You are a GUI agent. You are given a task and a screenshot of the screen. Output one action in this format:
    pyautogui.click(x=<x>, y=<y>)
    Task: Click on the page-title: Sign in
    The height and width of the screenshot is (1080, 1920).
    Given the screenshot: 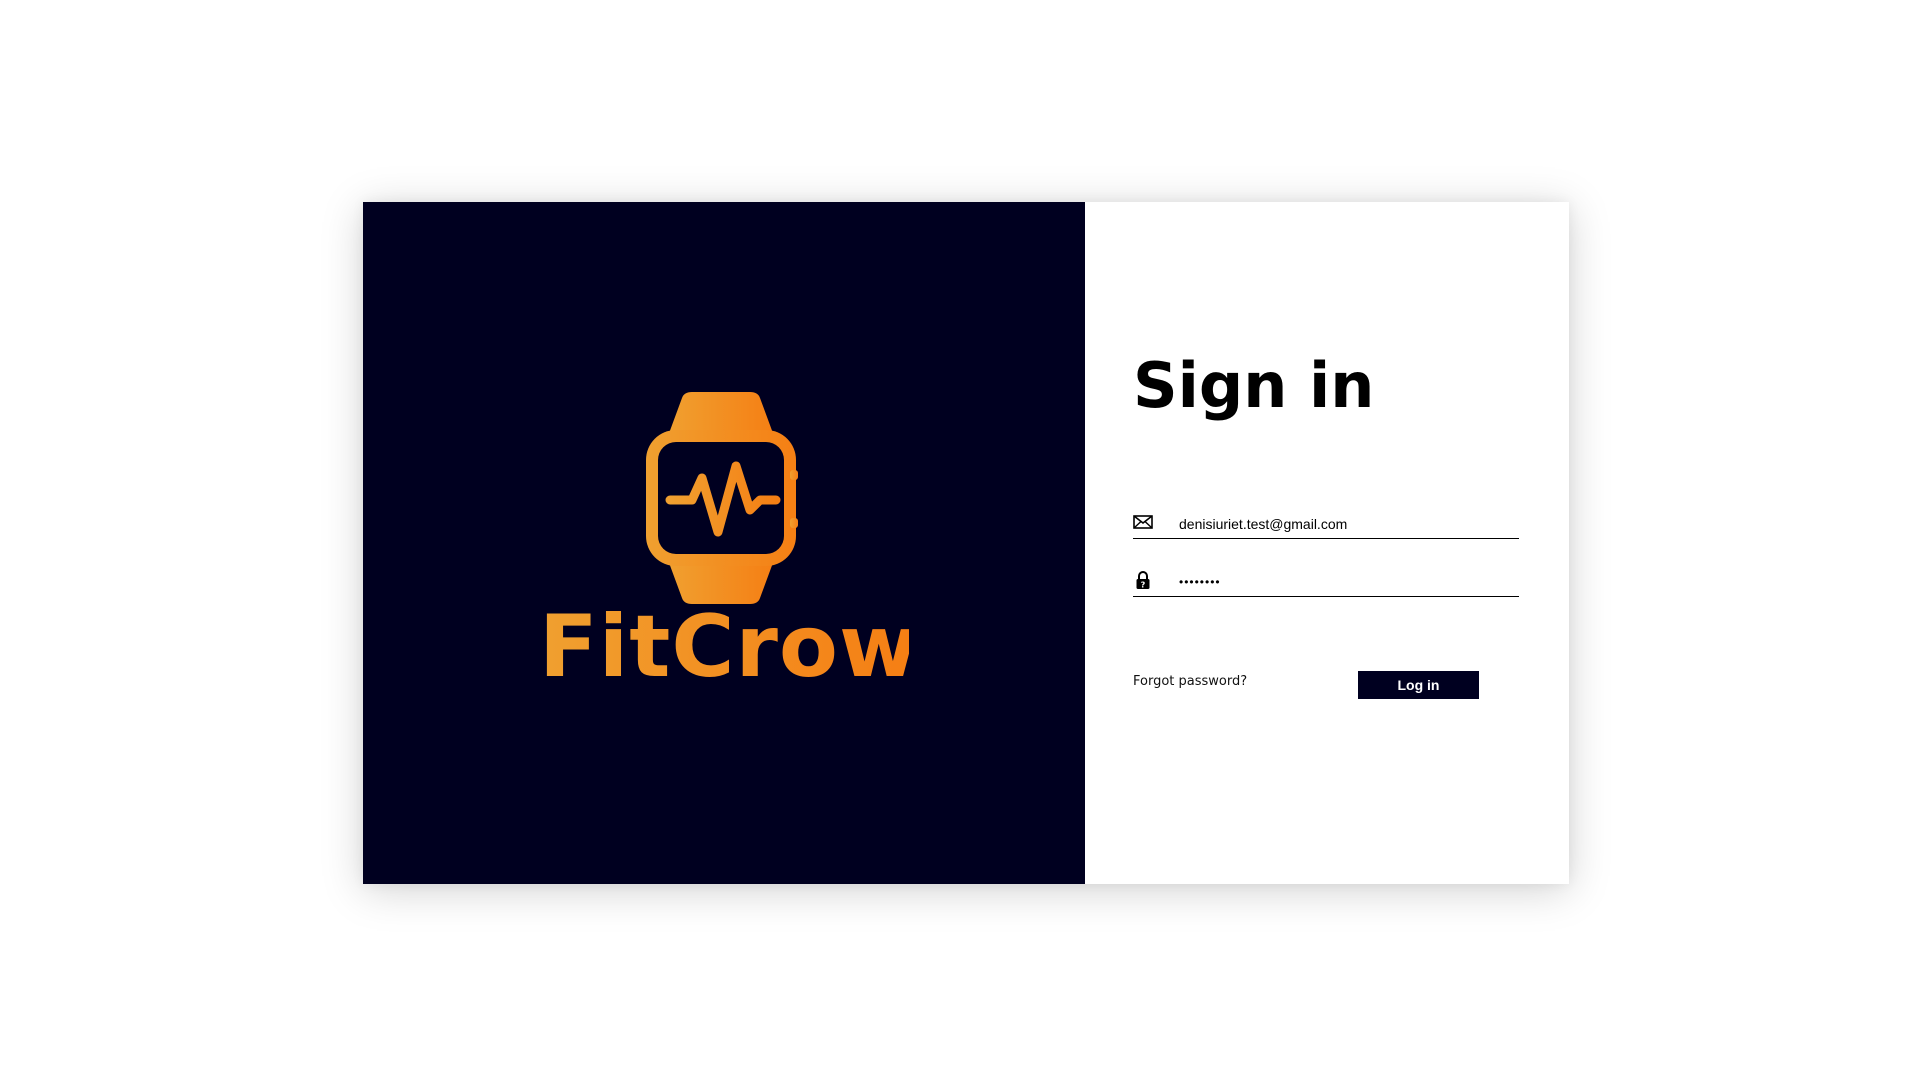 What is the action you would take?
    pyautogui.click(x=1254, y=385)
    